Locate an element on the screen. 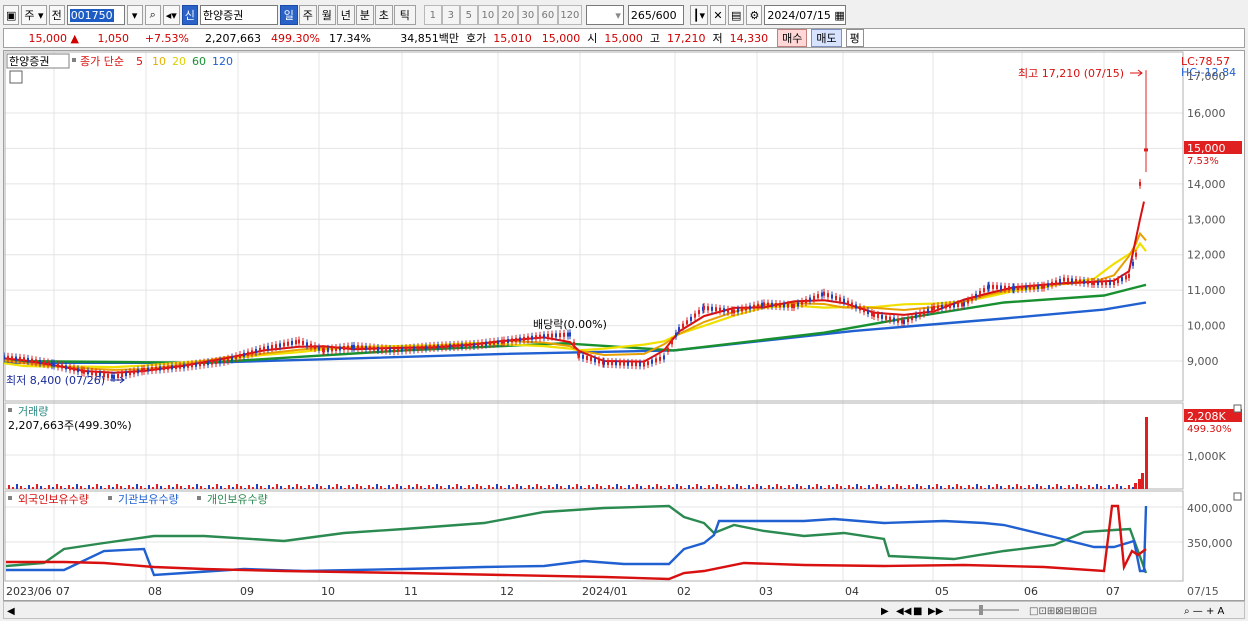  interval-30: 30 is located at coordinates (527, 15).